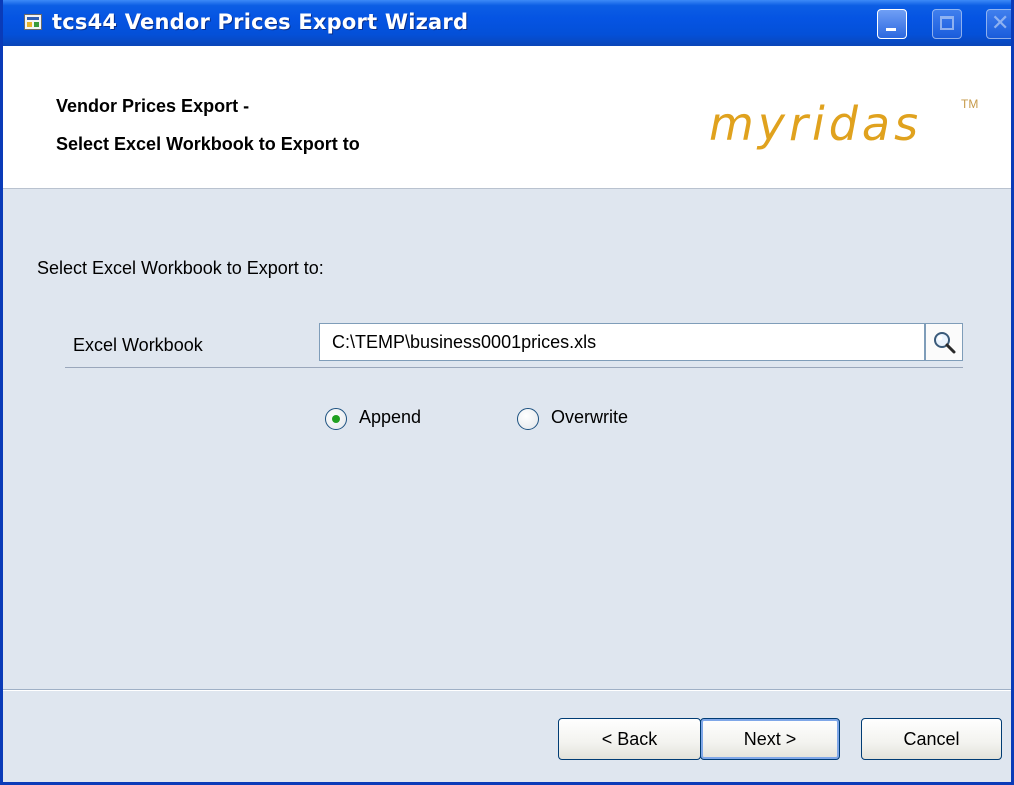  Describe the element at coordinates (138, 345) in the screenshot. I see `excel-workbook-label: Excel Workbook` at that location.